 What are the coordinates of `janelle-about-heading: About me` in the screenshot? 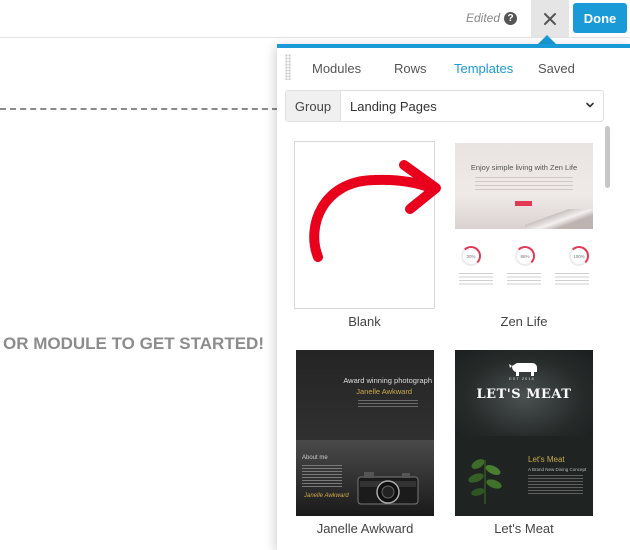 It's located at (315, 458).